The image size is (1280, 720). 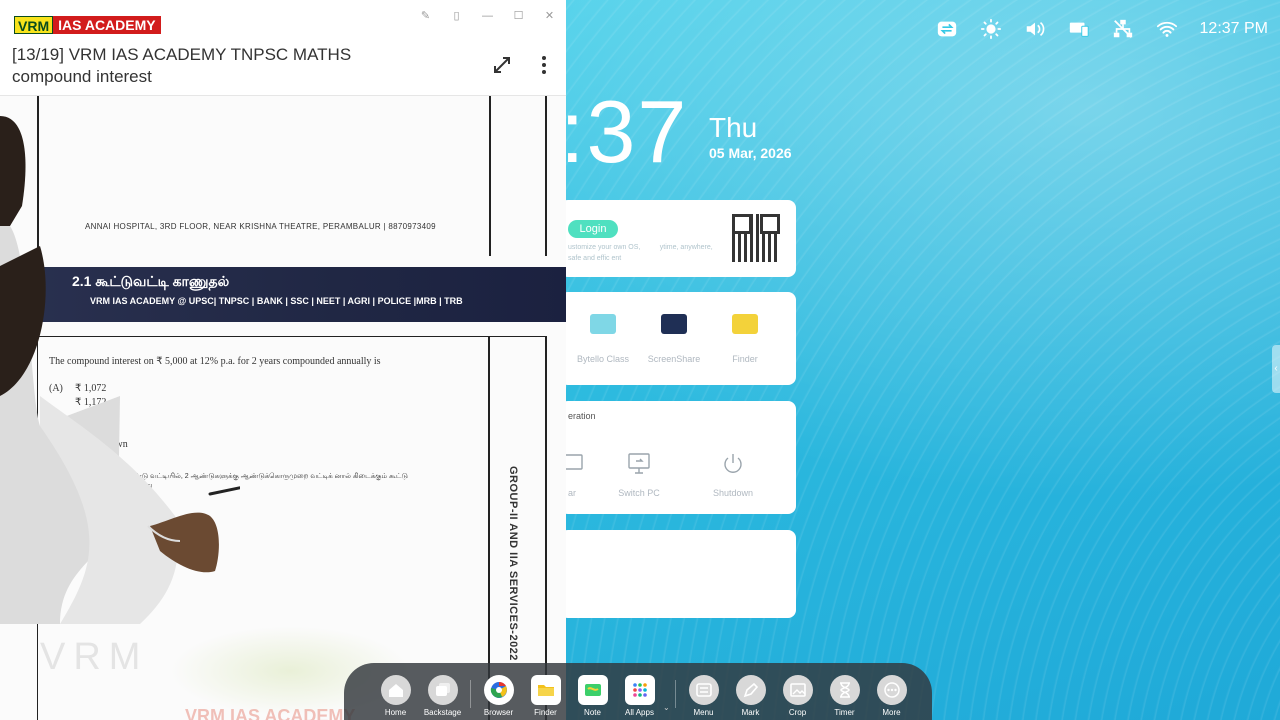 What do you see at coordinates (593, 229) in the screenshot?
I see `login-button: Login` at bounding box center [593, 229].